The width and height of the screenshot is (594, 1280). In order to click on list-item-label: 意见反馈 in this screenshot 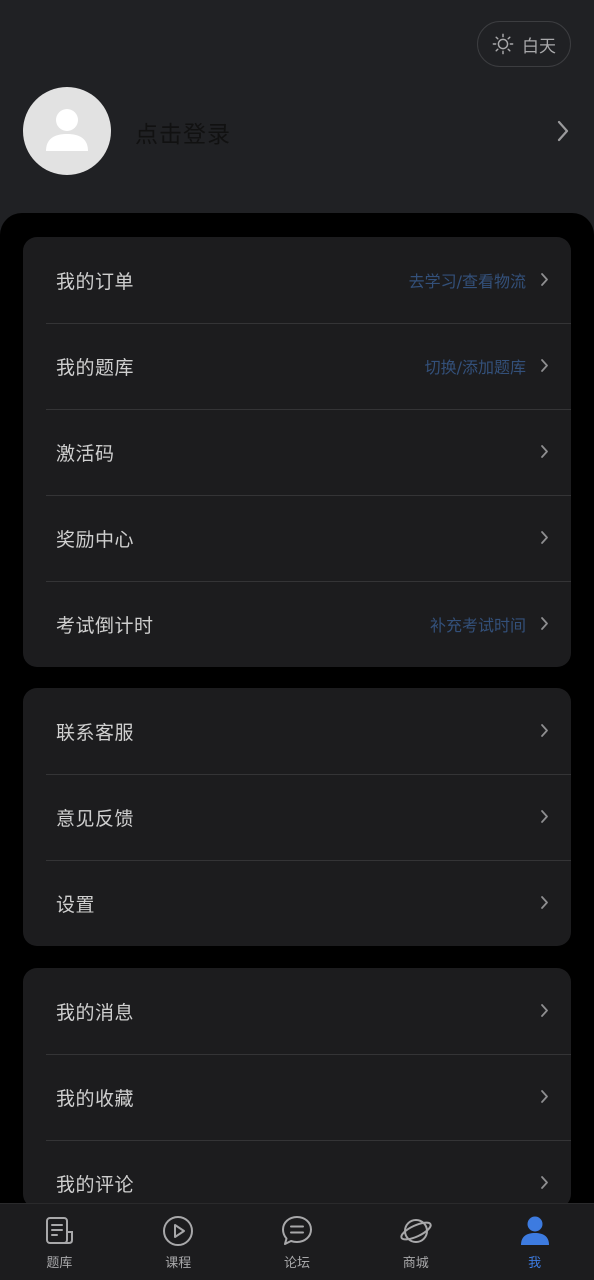, I will do `click(95, 818)`.